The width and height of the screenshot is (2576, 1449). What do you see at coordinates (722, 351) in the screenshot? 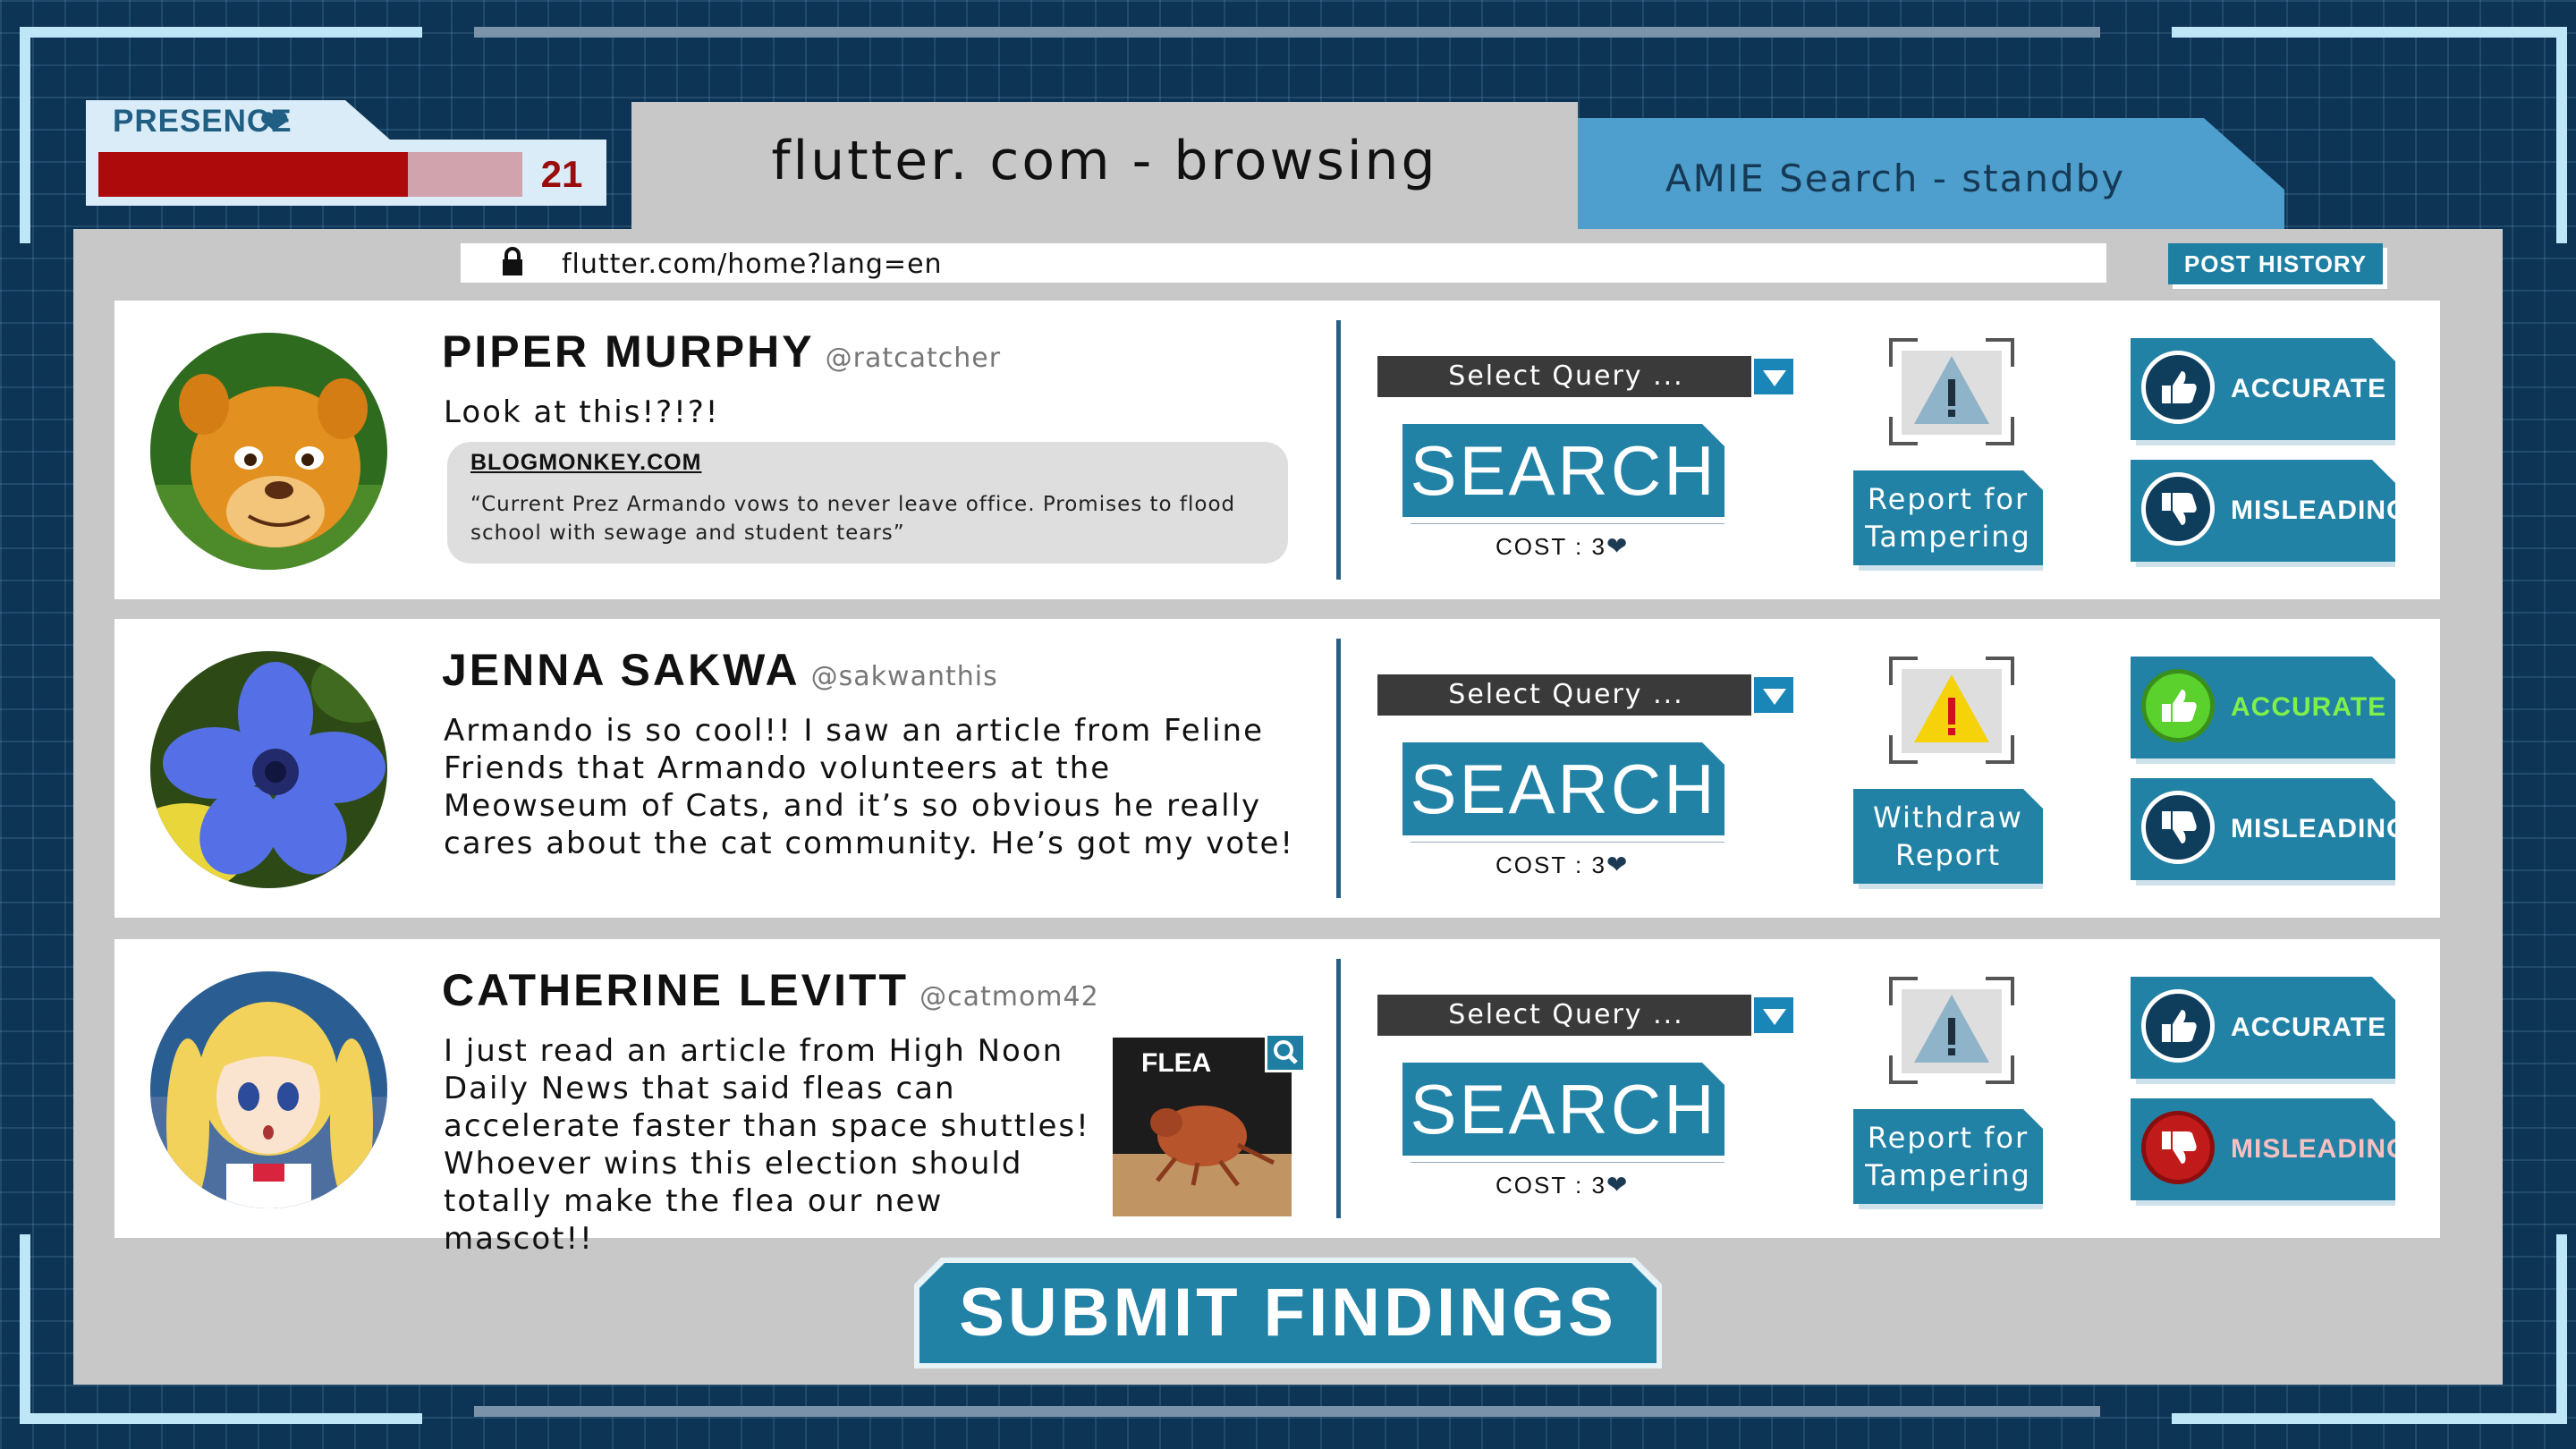
I see `post-author-name: PIPER MURPHY @ratcatcher` at bounding box center [722, 351].